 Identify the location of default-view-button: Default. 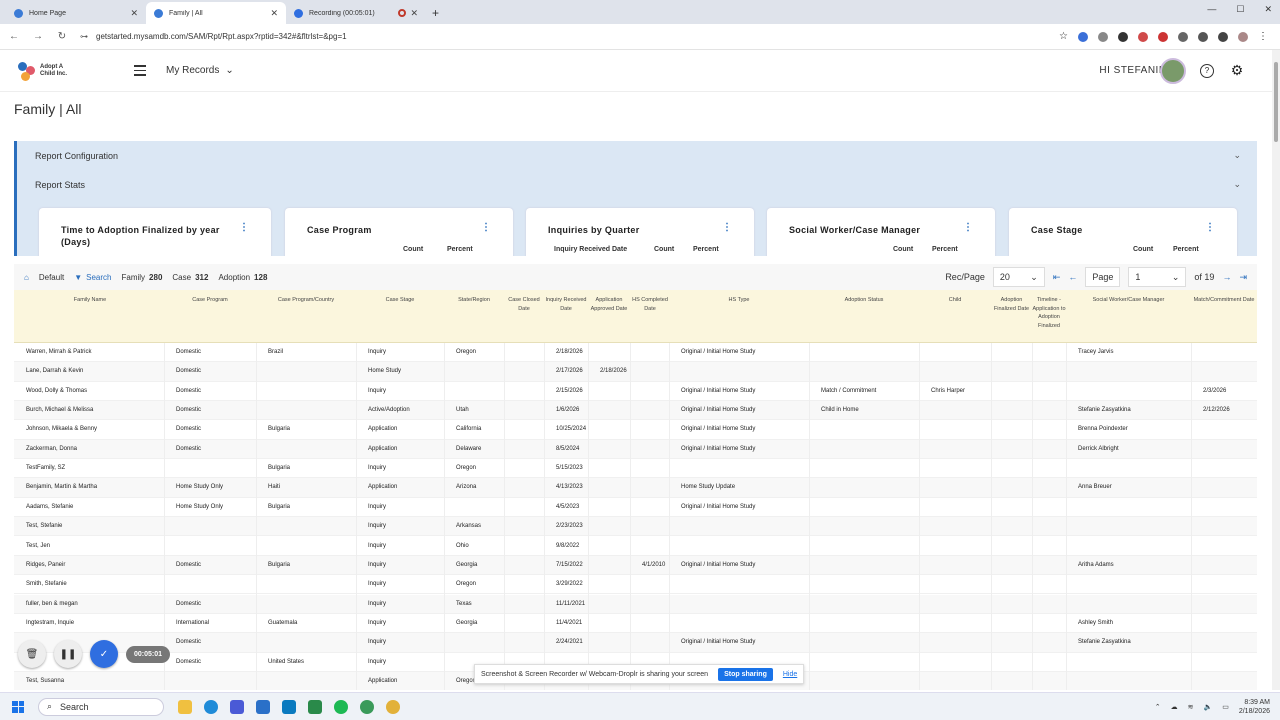
(51, 277).